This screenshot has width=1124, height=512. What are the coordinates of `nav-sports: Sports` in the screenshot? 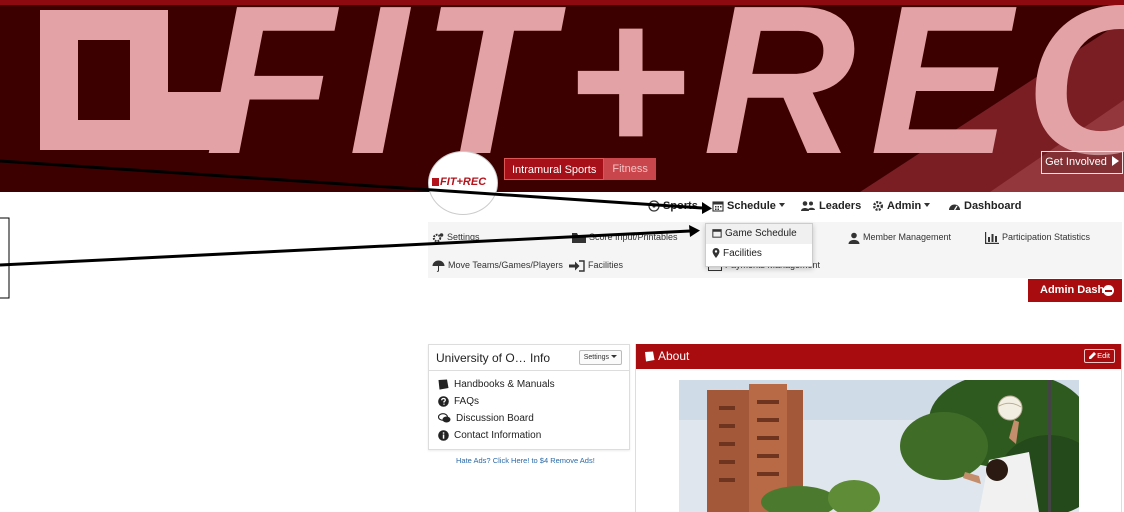 It's located at (673, 206).